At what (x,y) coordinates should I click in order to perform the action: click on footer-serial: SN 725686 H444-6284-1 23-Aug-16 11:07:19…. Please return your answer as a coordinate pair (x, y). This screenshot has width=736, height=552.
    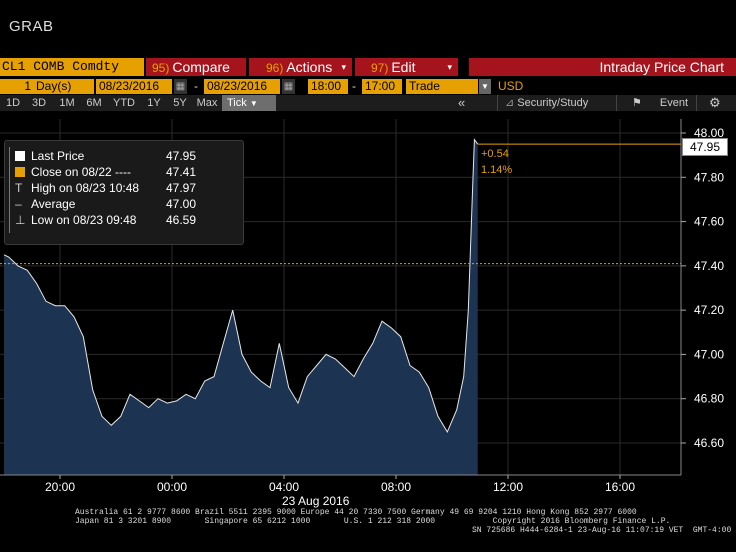
    Looking at the image, I should click on (602, 530).